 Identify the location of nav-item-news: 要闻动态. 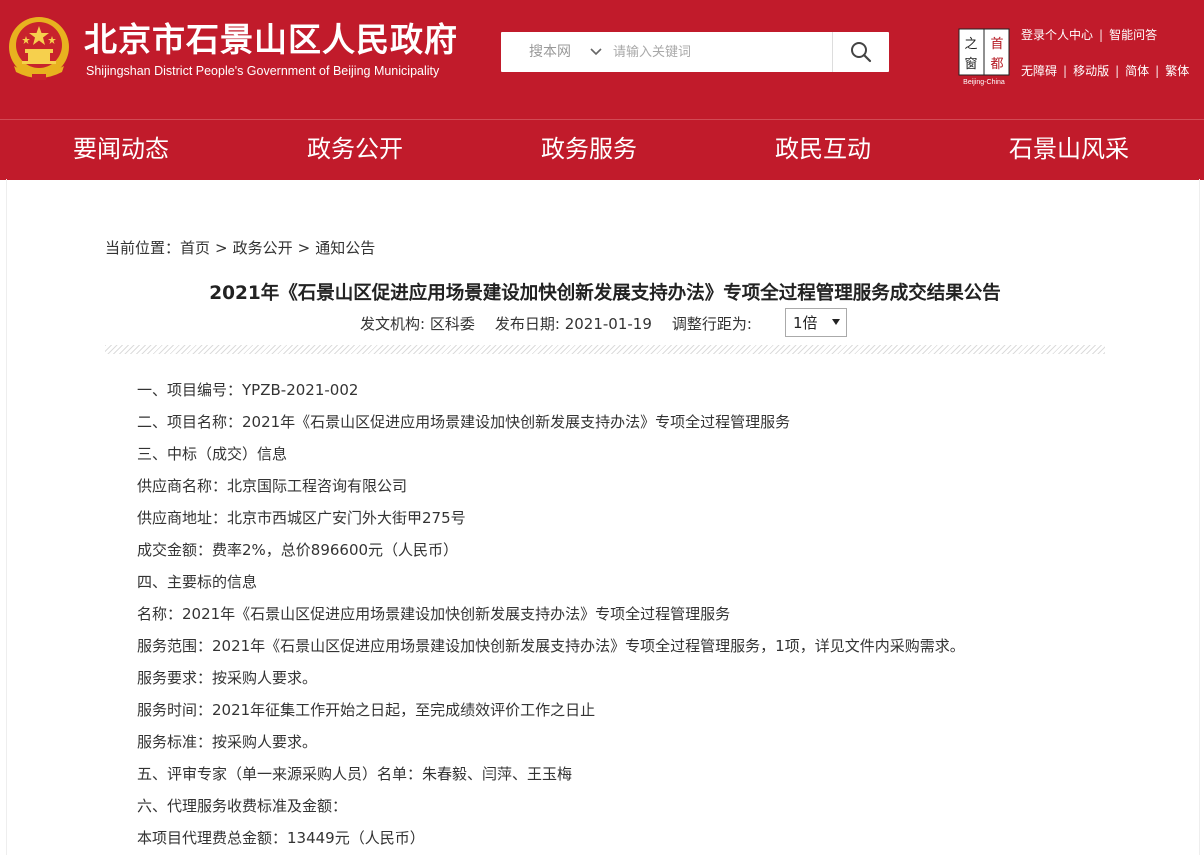
(121, 150).